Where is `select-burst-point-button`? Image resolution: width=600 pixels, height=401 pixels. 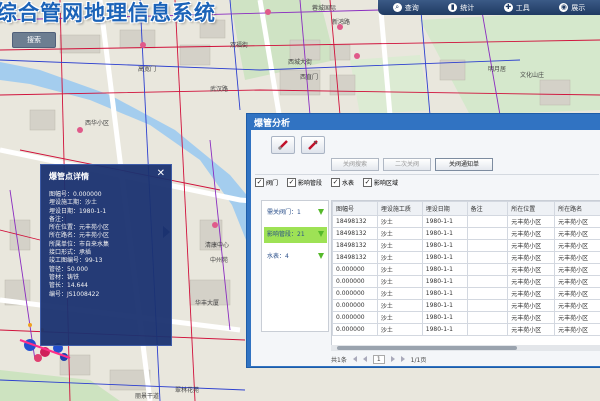
select-burst-point-button is located at coordinates (283, 145).